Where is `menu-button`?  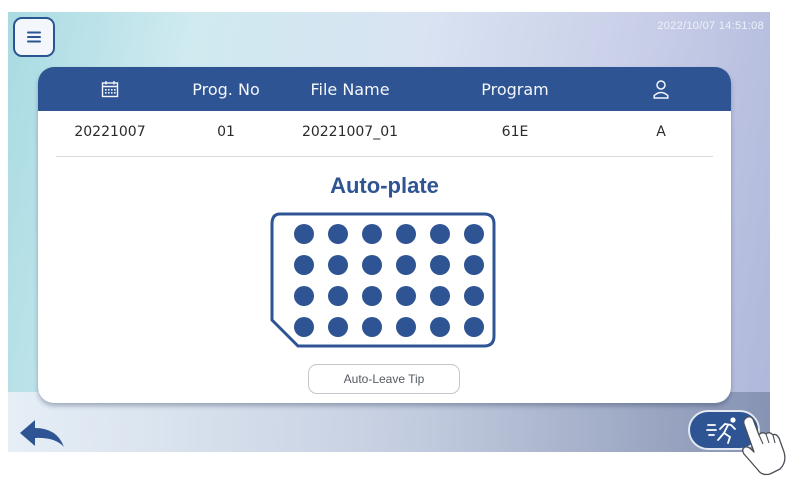
menu-button is located at coordinates (34, 37).